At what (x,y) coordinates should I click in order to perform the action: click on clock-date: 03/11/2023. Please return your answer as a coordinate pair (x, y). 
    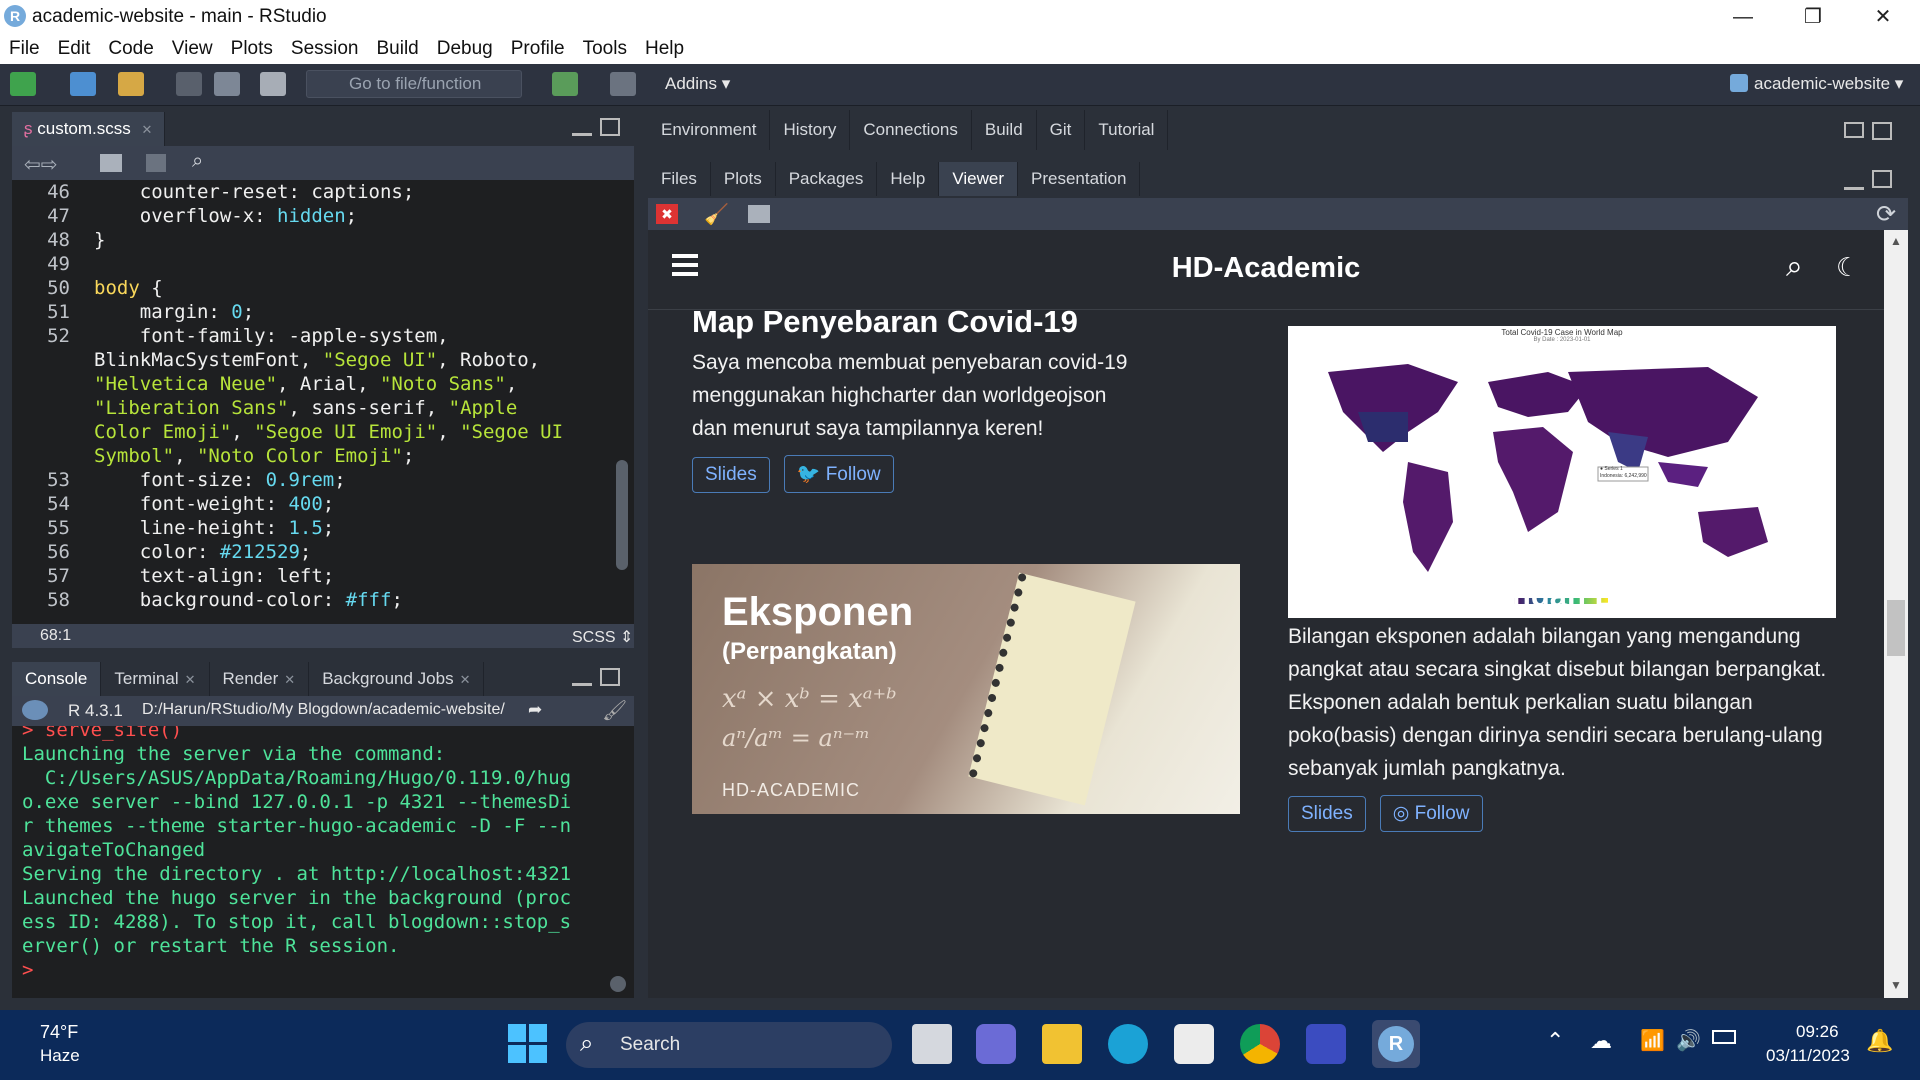
    Looking at the image, I should click on (1808, 1056).